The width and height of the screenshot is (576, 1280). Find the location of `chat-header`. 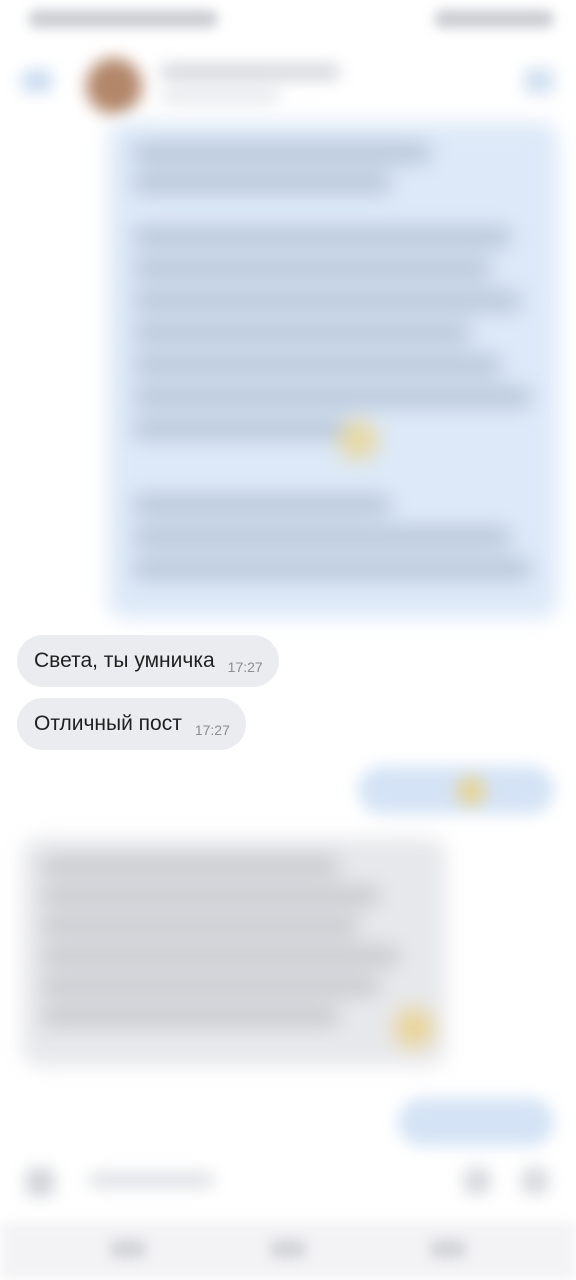

chat-header is located at coordinates (288, 80).